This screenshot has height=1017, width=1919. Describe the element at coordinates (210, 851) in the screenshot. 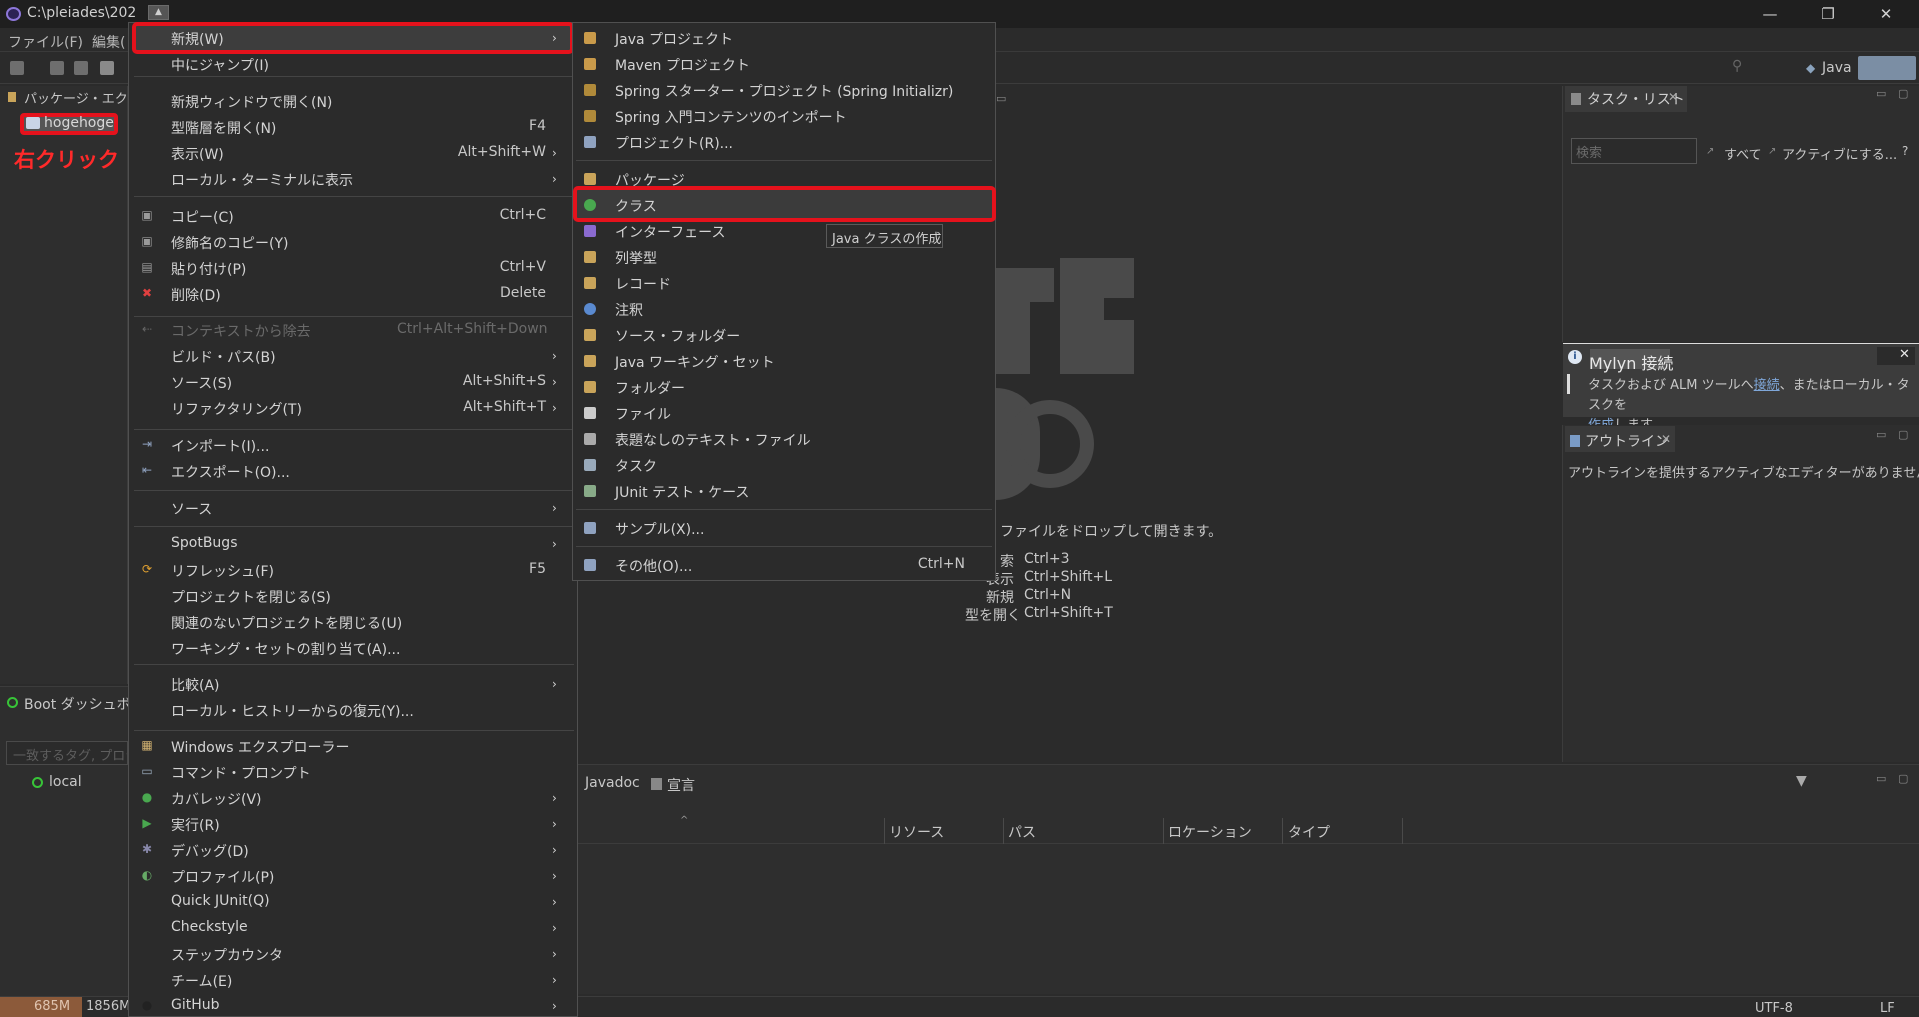

I see `context-menu-item: デバッグ(D)` at that location.